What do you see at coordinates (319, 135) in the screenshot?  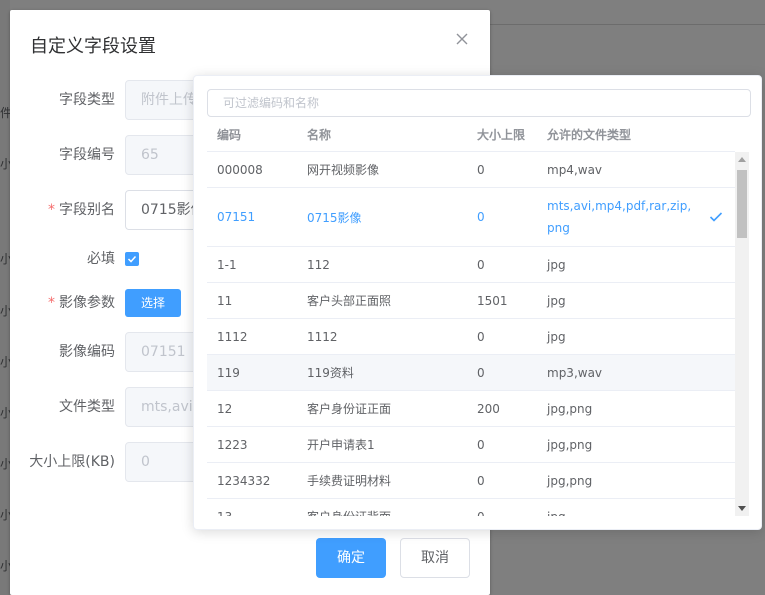 I see `column-header-name: 名称` at bounding box center [319, 135].